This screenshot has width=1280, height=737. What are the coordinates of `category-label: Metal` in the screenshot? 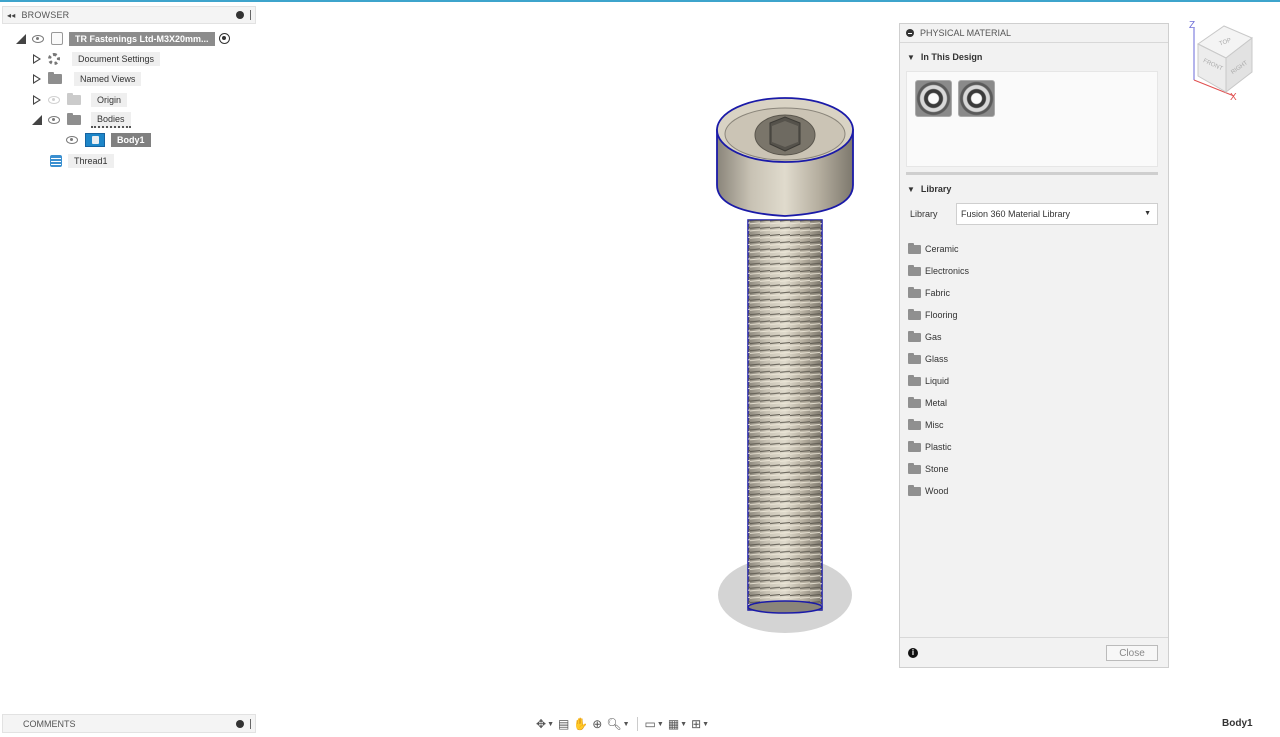 It's located at (936, 403).